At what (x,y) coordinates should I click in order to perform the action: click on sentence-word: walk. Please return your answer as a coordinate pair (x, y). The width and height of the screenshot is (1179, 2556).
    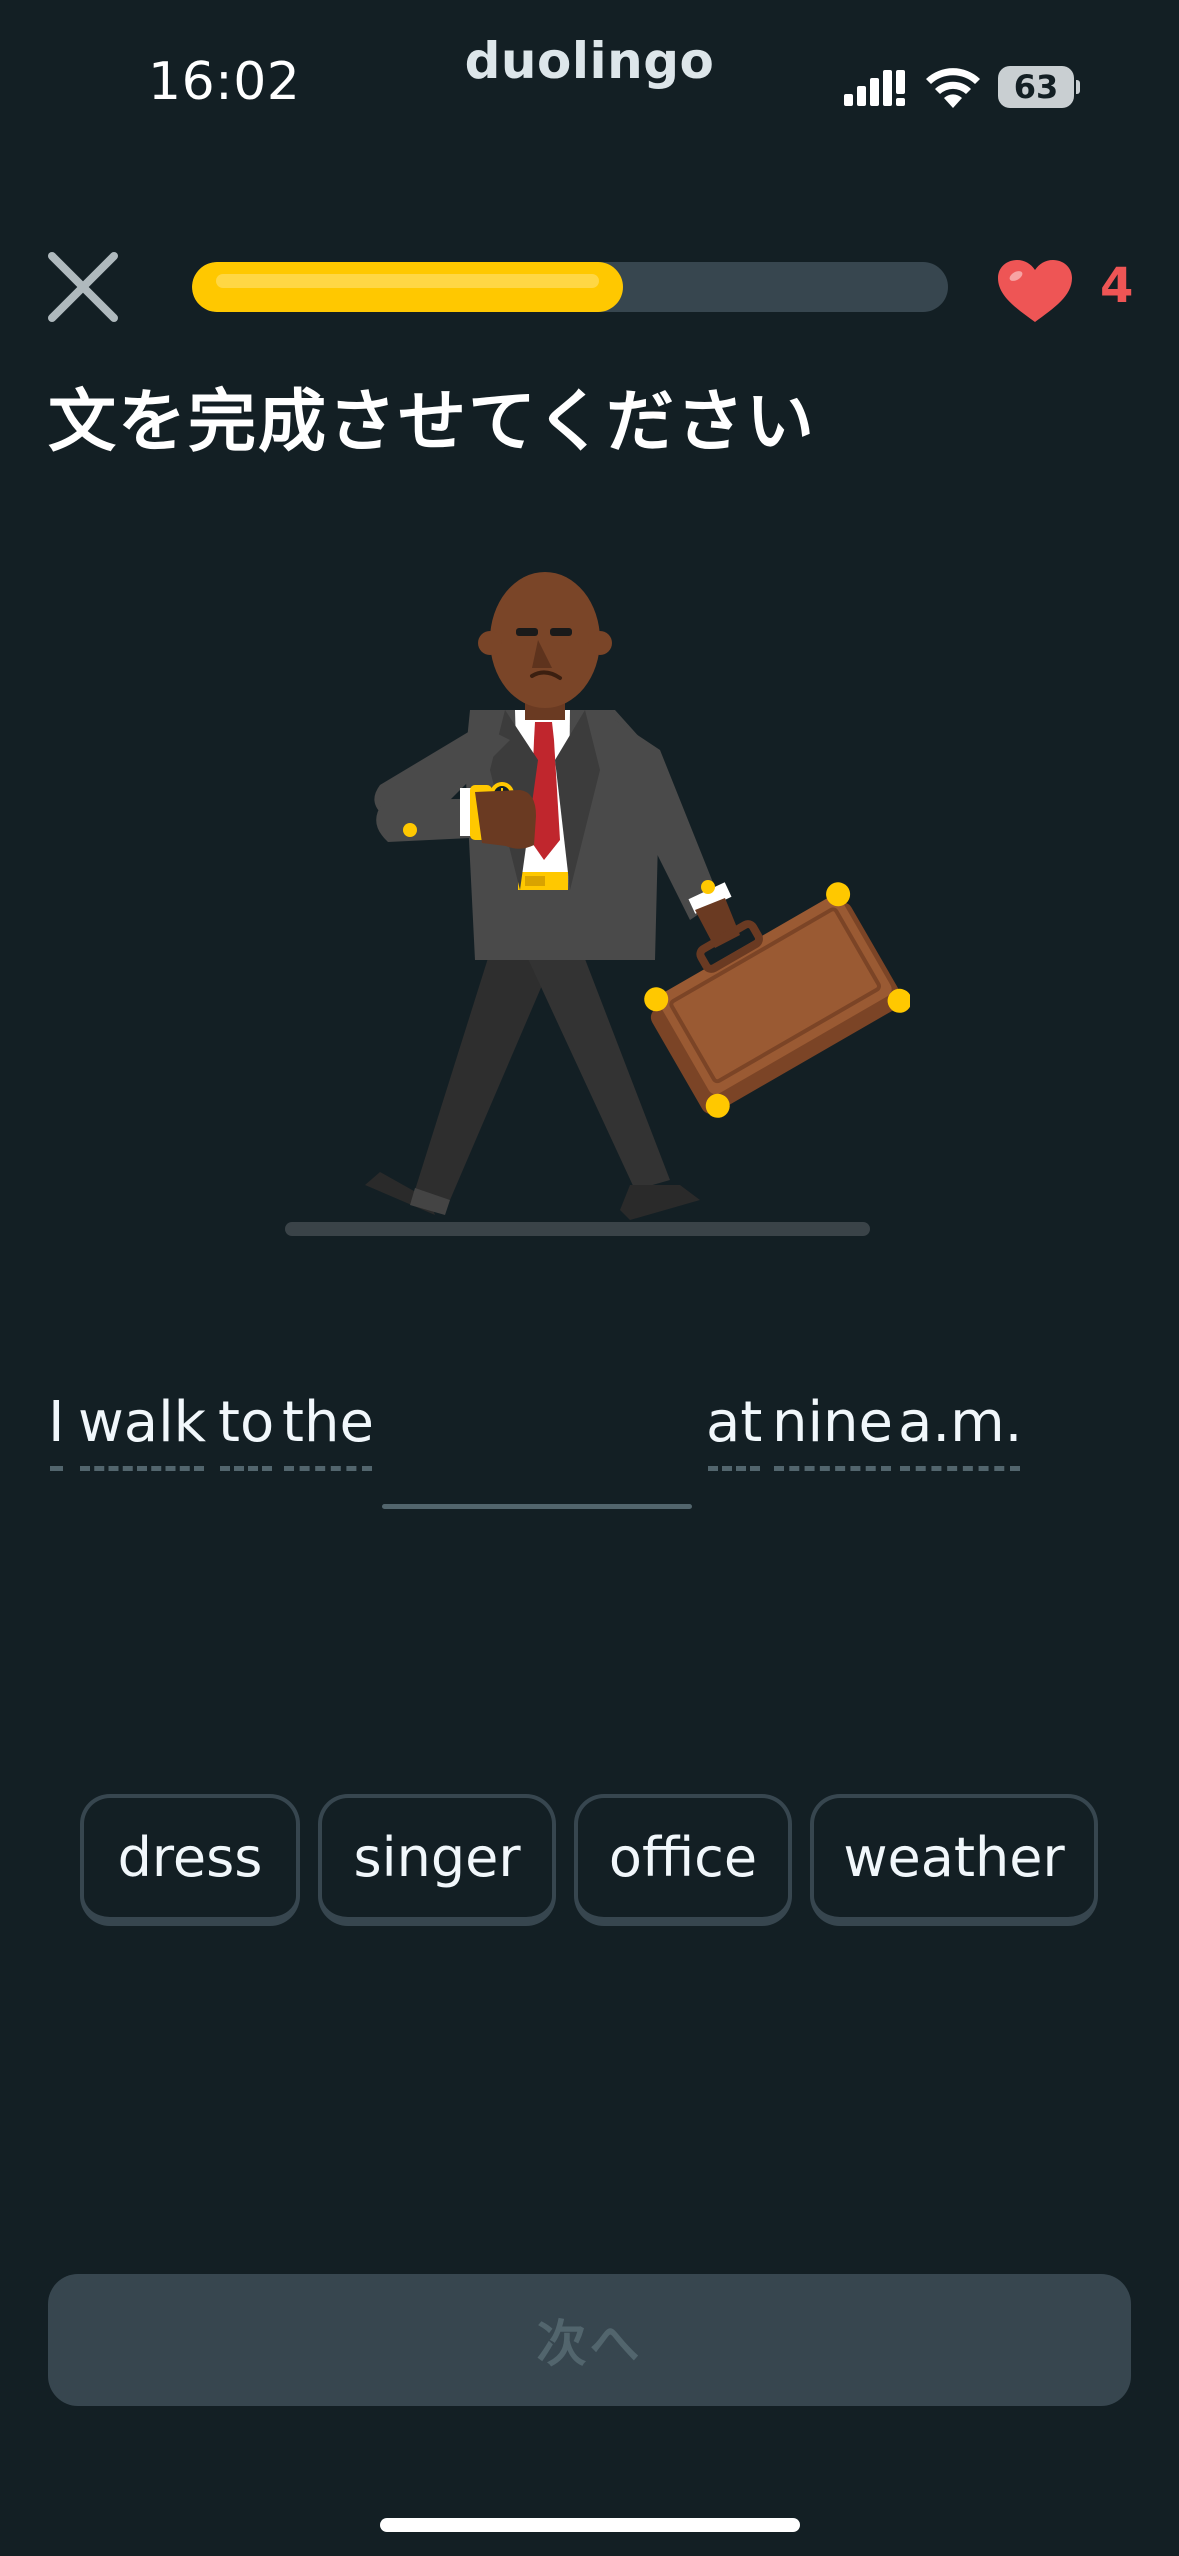
    Looking at the image, I should click on (142, 1430).